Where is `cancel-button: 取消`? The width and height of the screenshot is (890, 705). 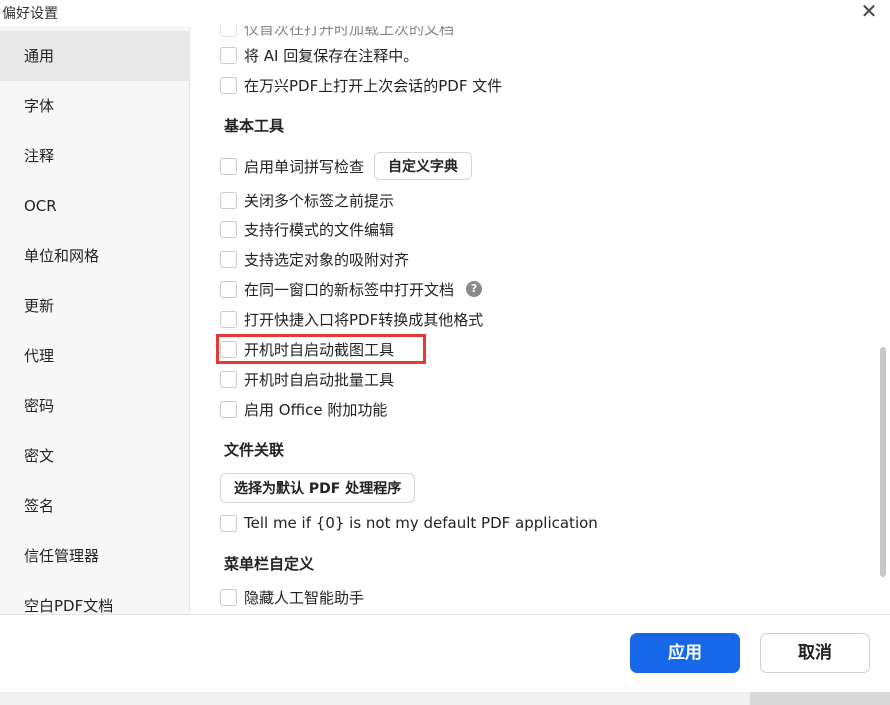 cancel-button: 取消 is located at coordinates (815, 653).